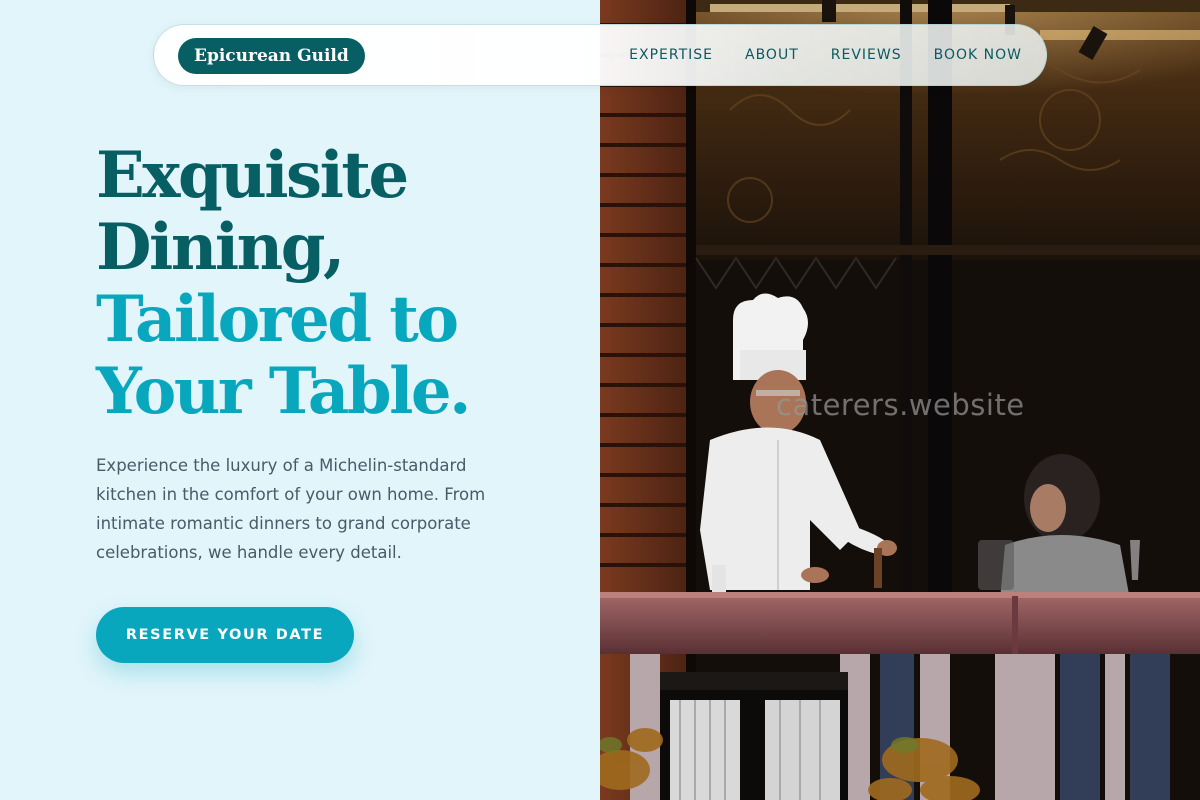 The image size is (1200, 800). I want to click on hero-heading-line: Dining,, so click(220, 247).